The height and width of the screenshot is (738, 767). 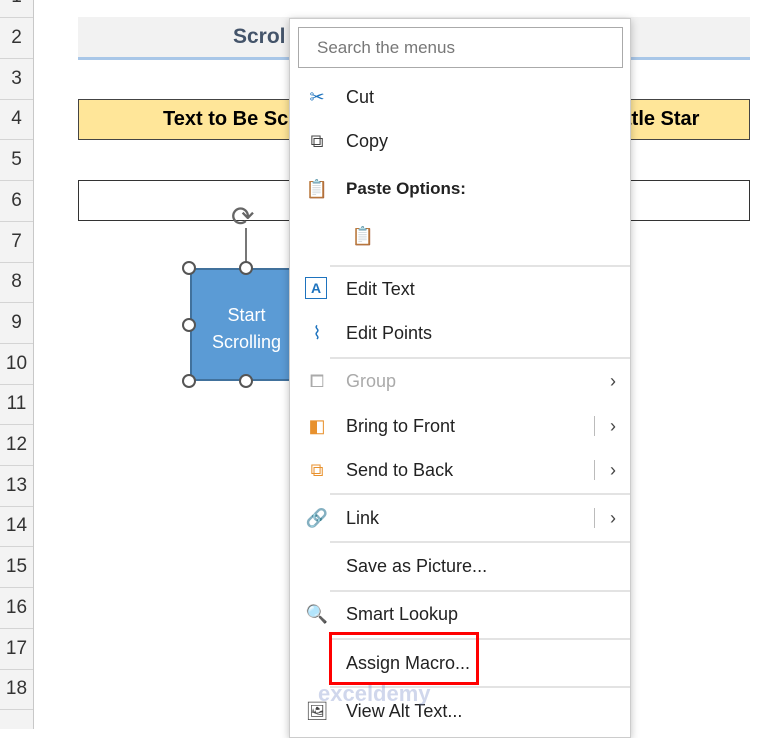 What do you see at coordinates (317, 97) in the screenshot?
I see `scissors-icon: ✂` at bounding box center [317, 97].